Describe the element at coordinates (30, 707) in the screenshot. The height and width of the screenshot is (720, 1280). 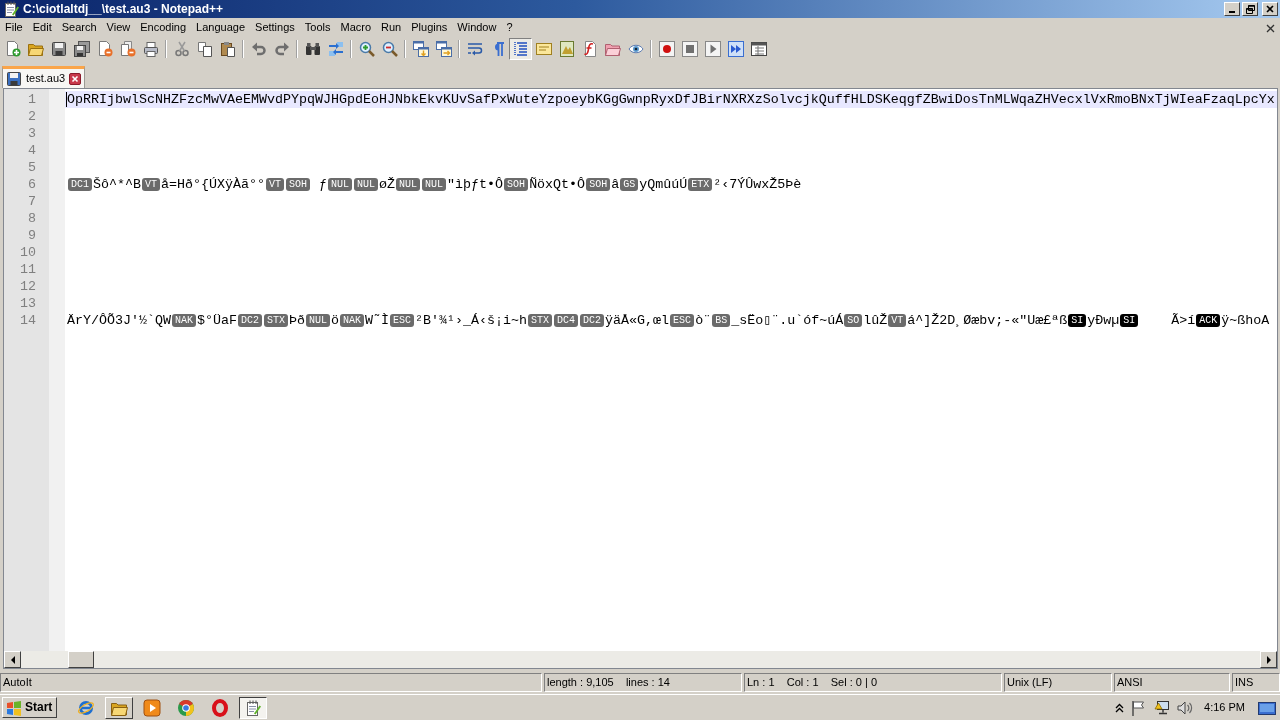
I see `start-button: Start` at that location.